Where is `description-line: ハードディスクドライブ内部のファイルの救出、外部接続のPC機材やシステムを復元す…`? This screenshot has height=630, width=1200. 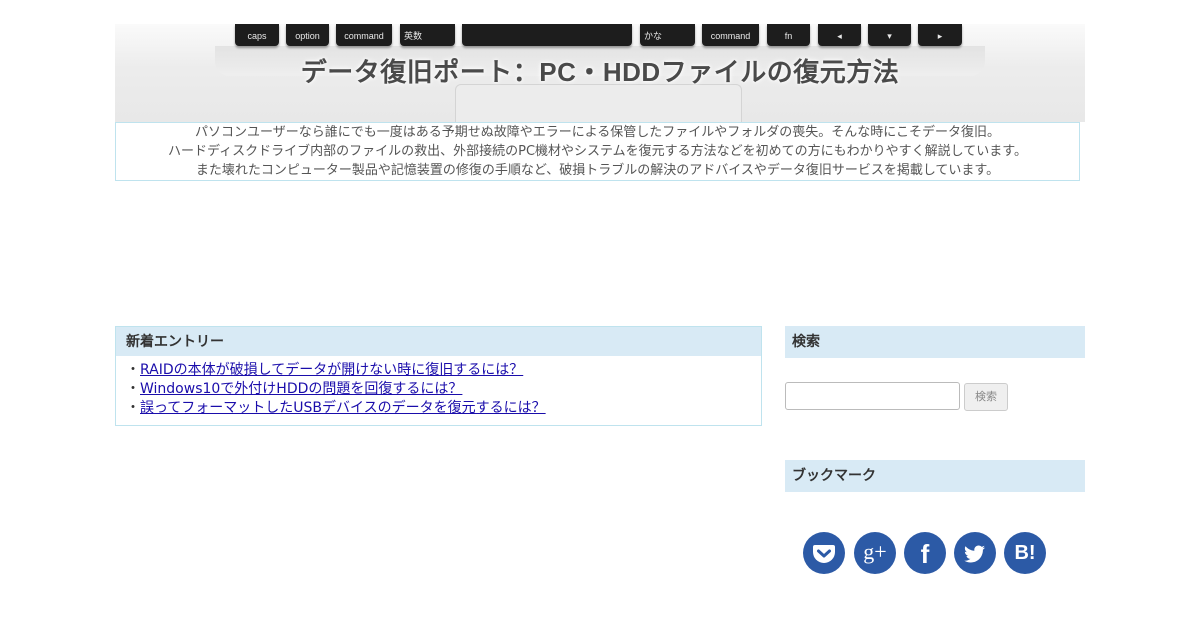 description-line: ハードディスクドライブ内部のファイルの救出、外部接続のPC機材やシステムを復元す… is located at coordinates (597, 151).